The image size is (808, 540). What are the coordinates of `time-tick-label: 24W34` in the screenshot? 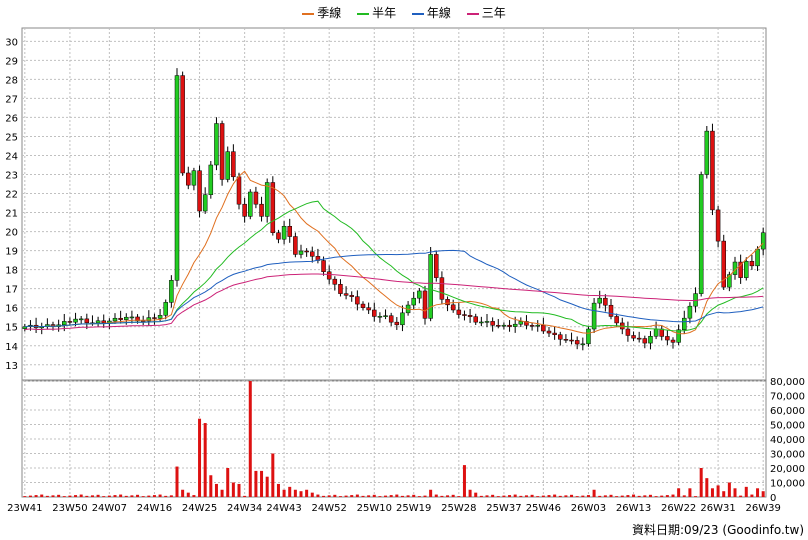 It's located at (244, 508).